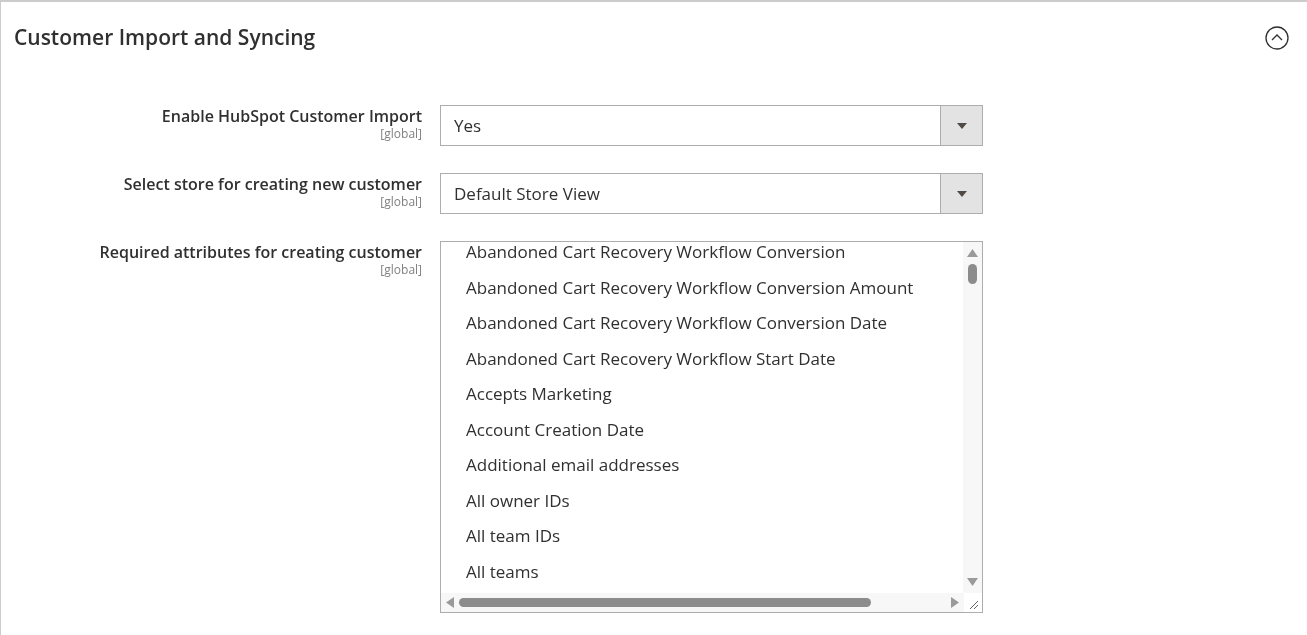  What do you see at coordinates (973, 604) in the screenshot?
I see `resize-grip-icon` at bounding box center [973, 604].